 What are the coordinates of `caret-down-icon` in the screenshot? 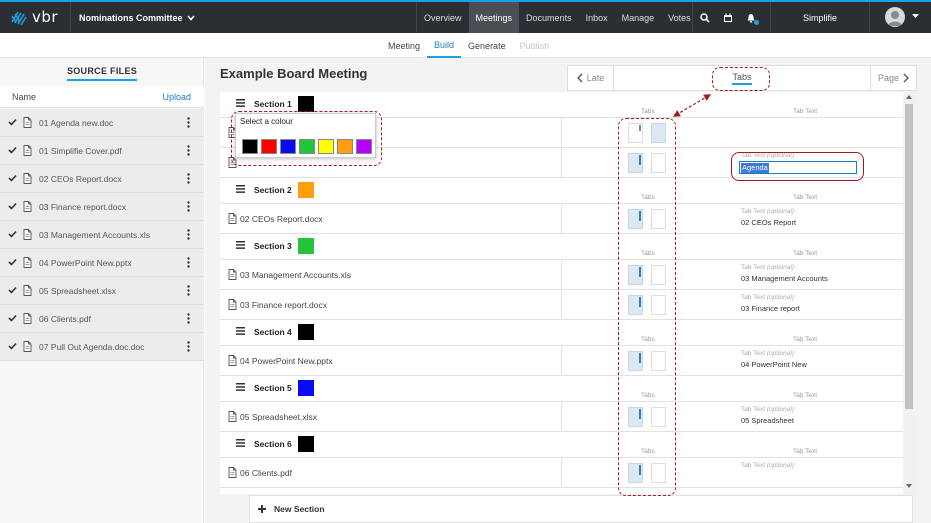 It's located at (915, 16).